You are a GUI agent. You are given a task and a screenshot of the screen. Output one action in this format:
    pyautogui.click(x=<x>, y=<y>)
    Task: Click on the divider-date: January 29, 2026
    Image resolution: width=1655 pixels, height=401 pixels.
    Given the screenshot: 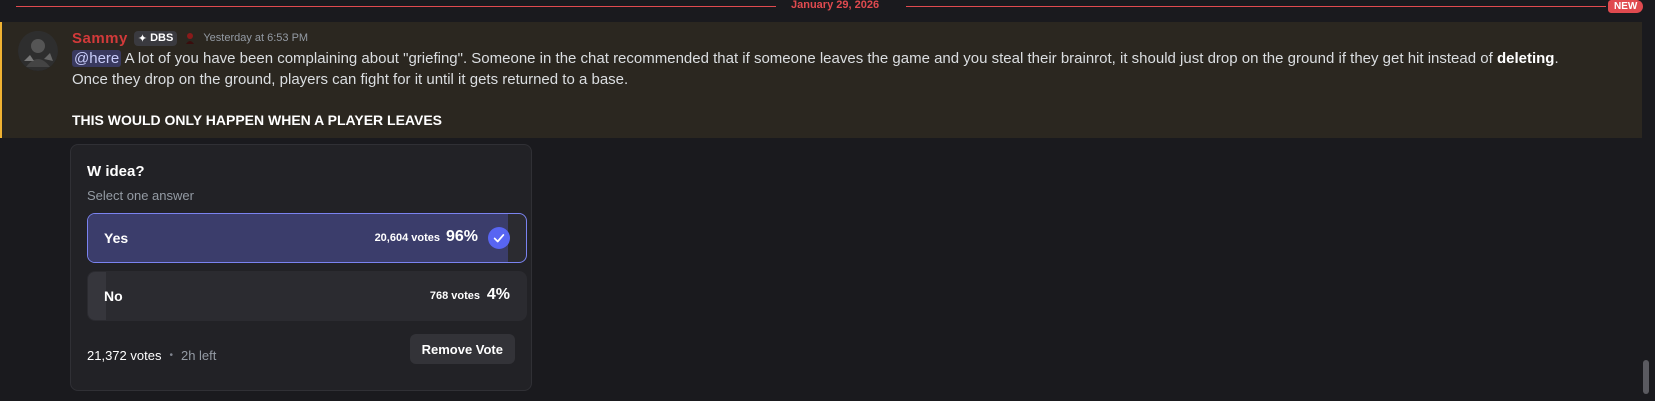 What is the action you would take?
    pyautogui.click(x=835, y=5)
    